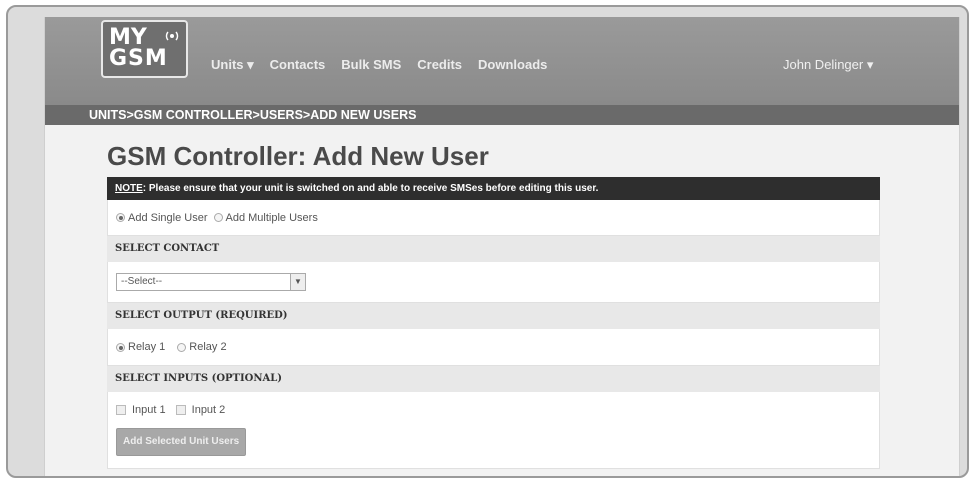 This screenshot has height=483, width=976. I want to click on input-1-checkbox, so click(121, 410).